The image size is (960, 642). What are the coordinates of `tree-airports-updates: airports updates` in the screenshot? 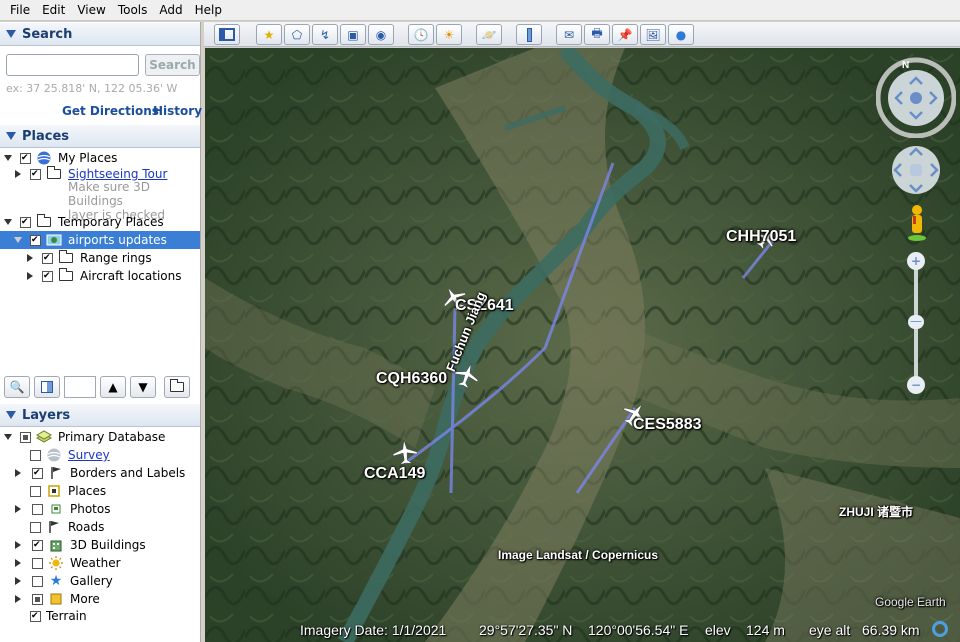 It's located at (100, 240).